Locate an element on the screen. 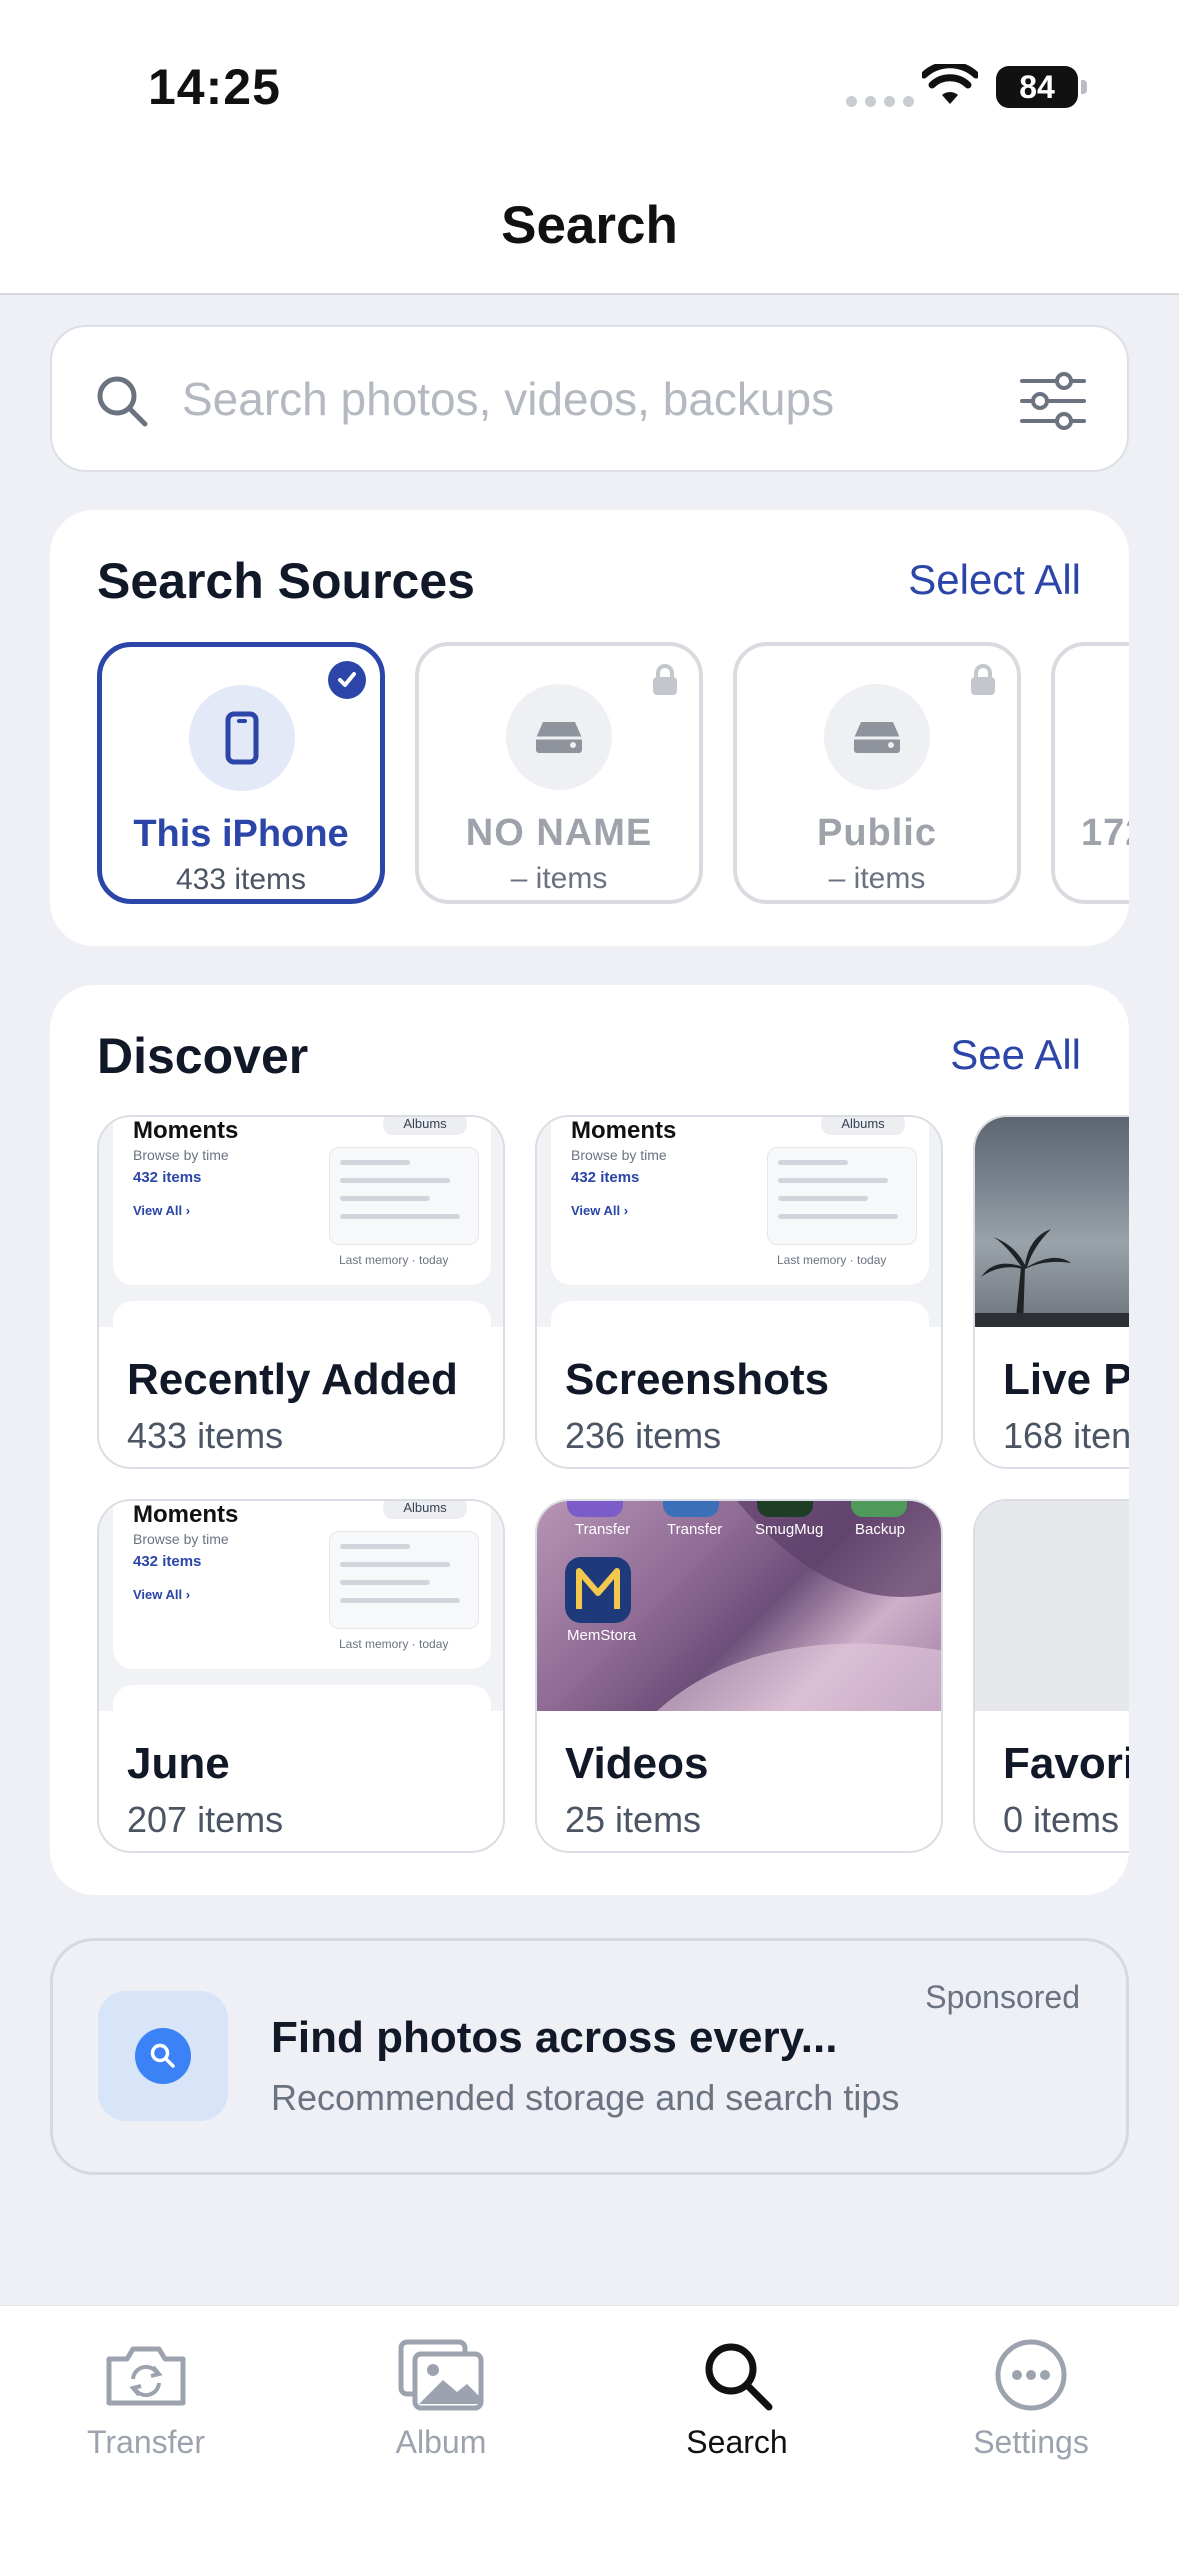 The image size is (1179, 2556). source-count: 433 items is located at coordinates (241, 879).